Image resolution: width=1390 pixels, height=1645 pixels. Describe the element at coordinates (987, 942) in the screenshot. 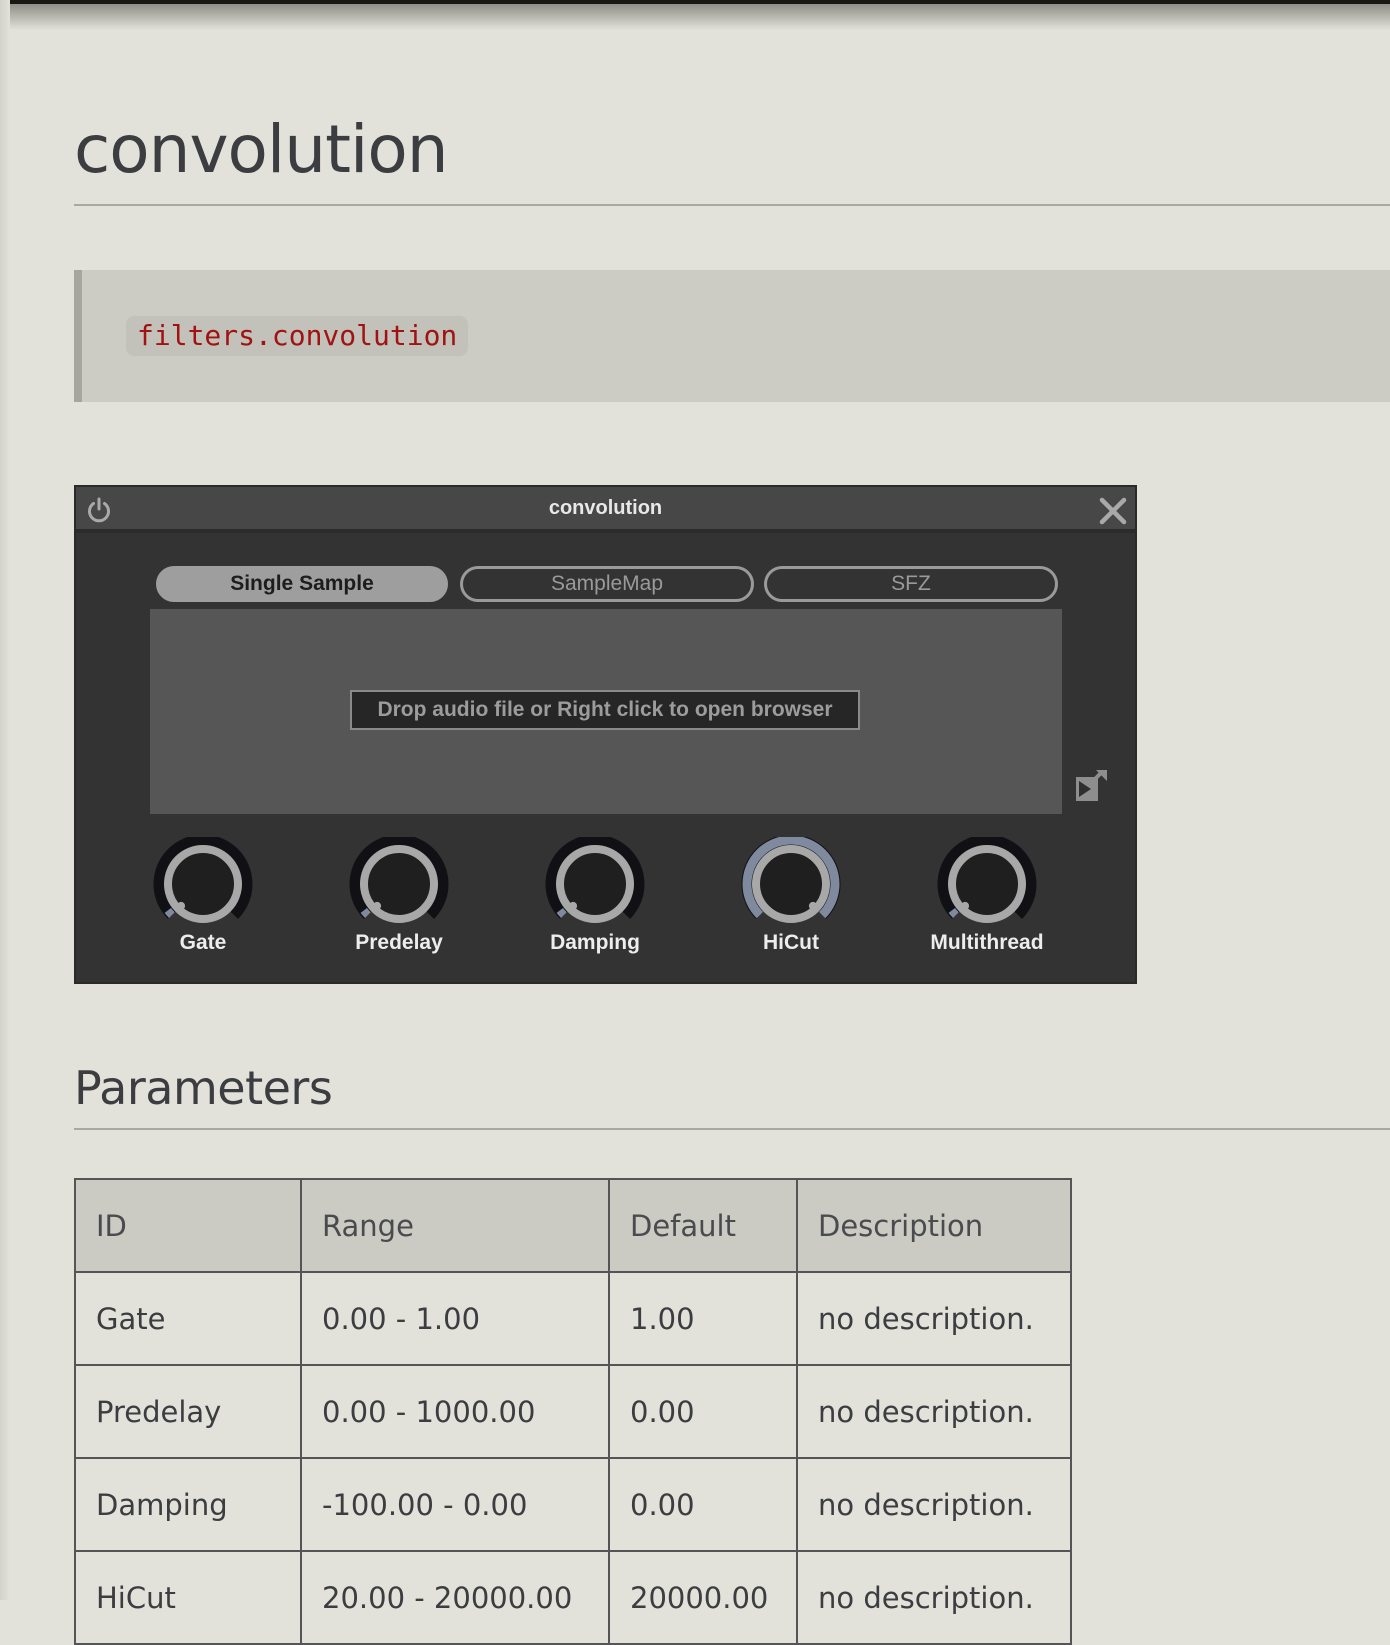

I see `knob-label: Multithread` at that location.